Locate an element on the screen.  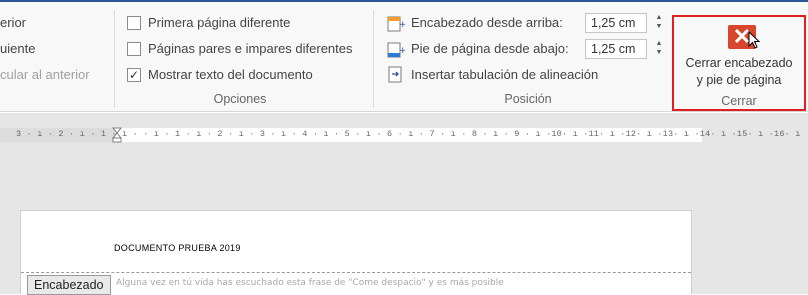
header-from-top-spinner: ▲ ▼ is located at coordinates (659, 23).